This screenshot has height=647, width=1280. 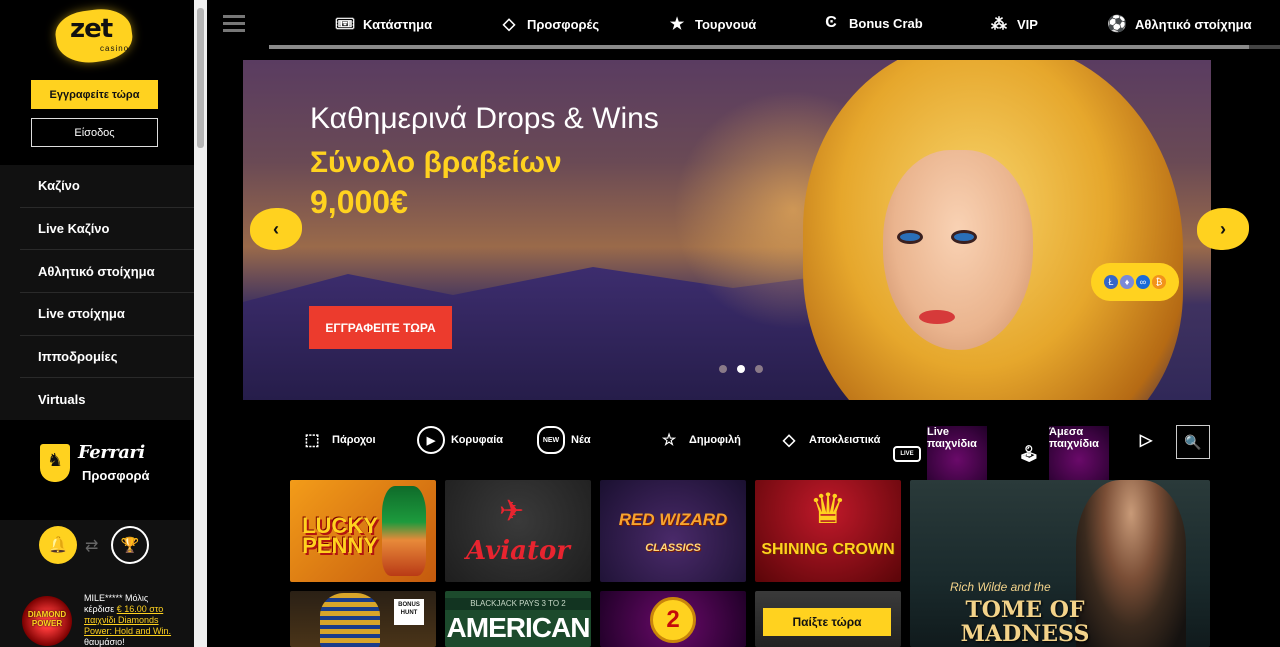 I want to click on ferrari-promo: Ferrari Προσφορά, so click(x=97, y=470).